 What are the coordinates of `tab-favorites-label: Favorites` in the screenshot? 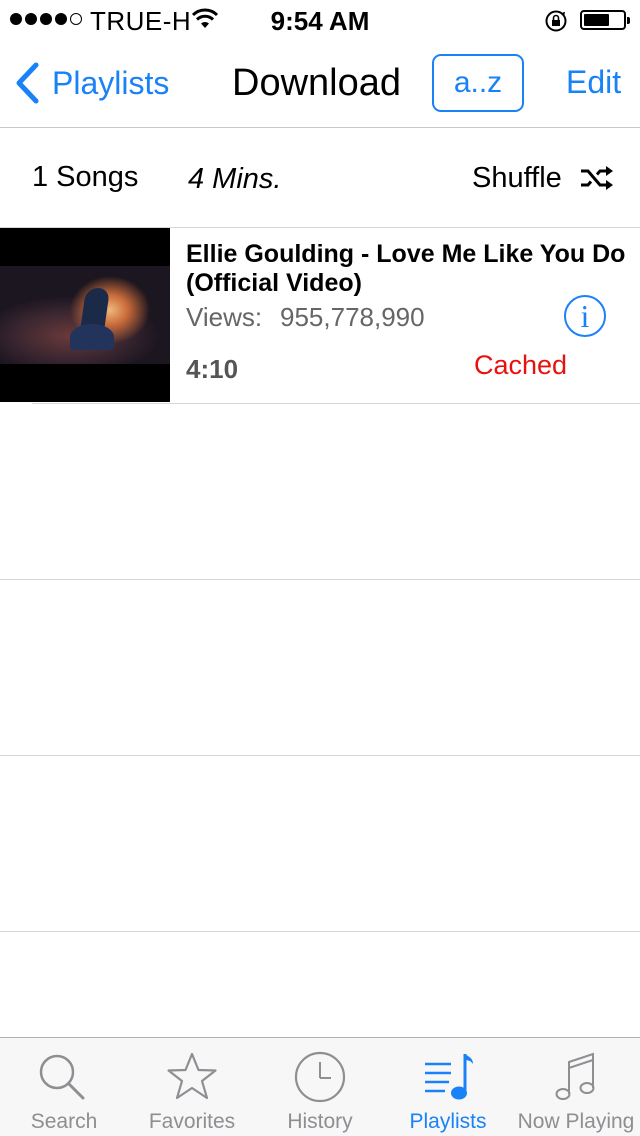 It's located at (192, 1121).